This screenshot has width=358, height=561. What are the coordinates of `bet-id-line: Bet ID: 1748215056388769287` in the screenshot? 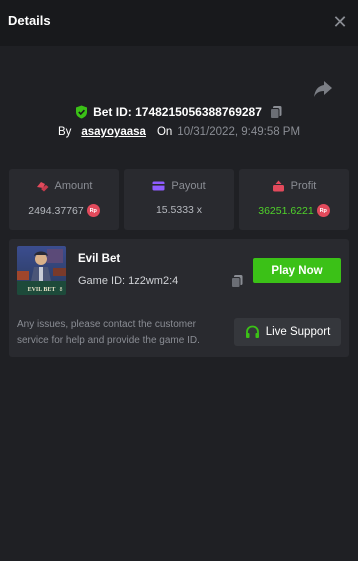 It's located at (179, 112).